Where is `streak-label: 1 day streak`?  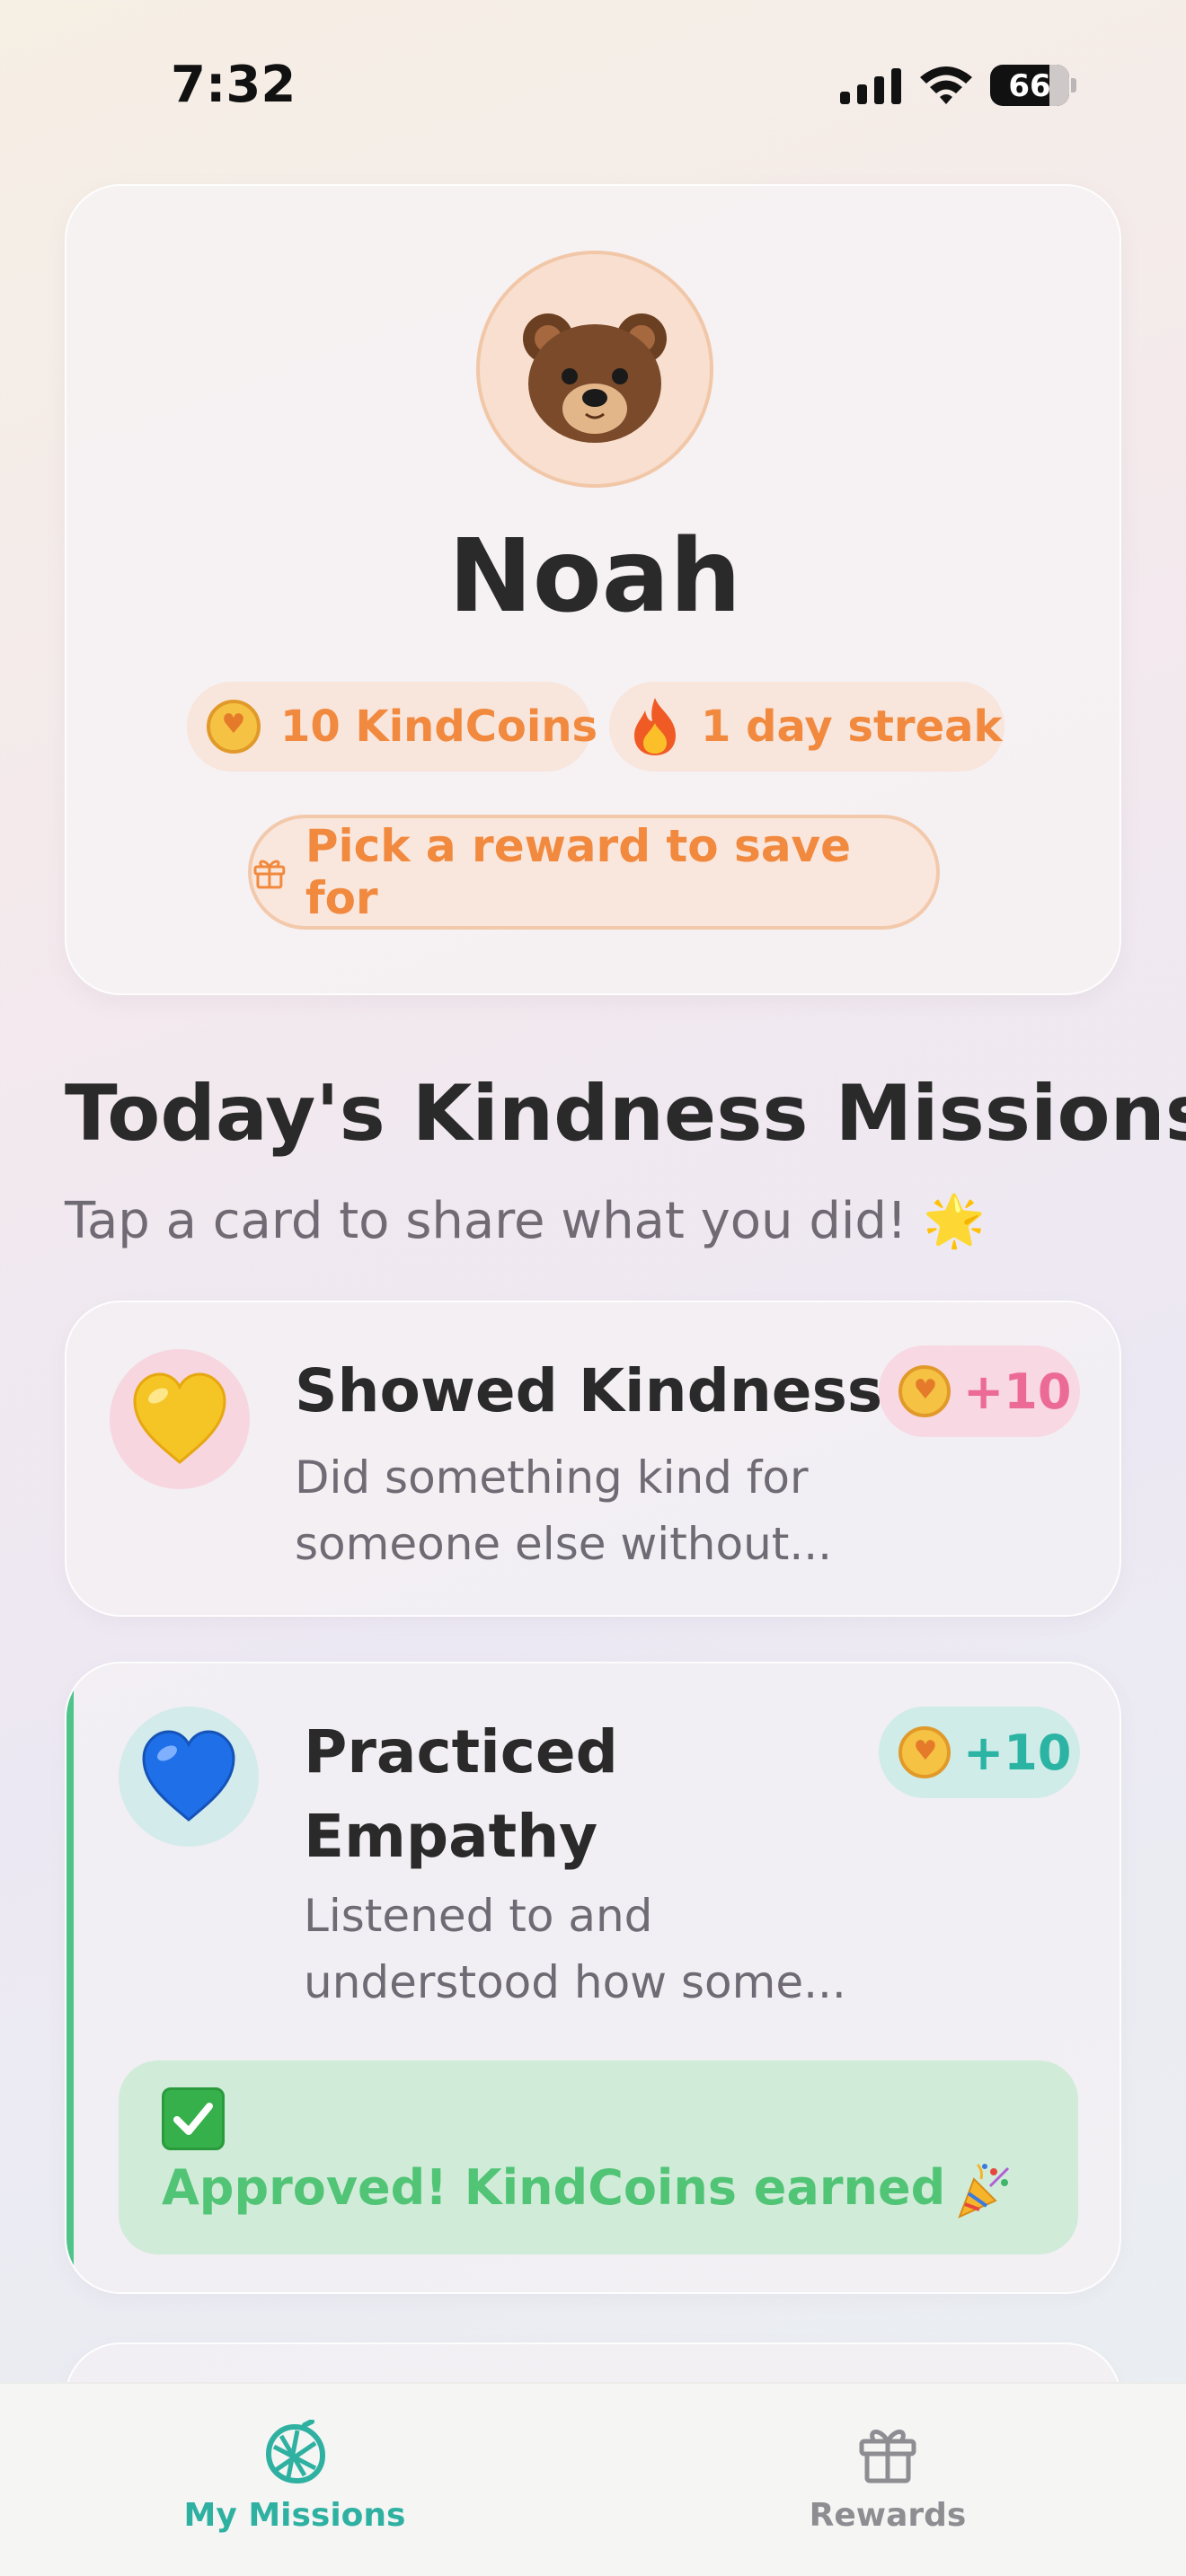 streak-label: 1 day streak is located at coordinates (852, 726).